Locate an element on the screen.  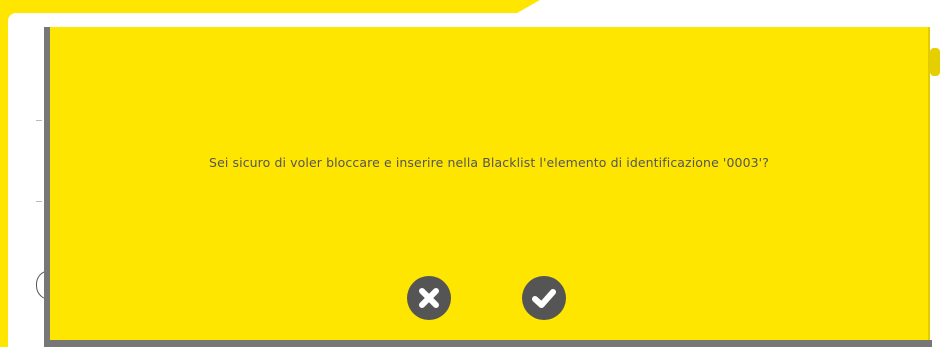
confirm-button is located at coordinates (544, 298).